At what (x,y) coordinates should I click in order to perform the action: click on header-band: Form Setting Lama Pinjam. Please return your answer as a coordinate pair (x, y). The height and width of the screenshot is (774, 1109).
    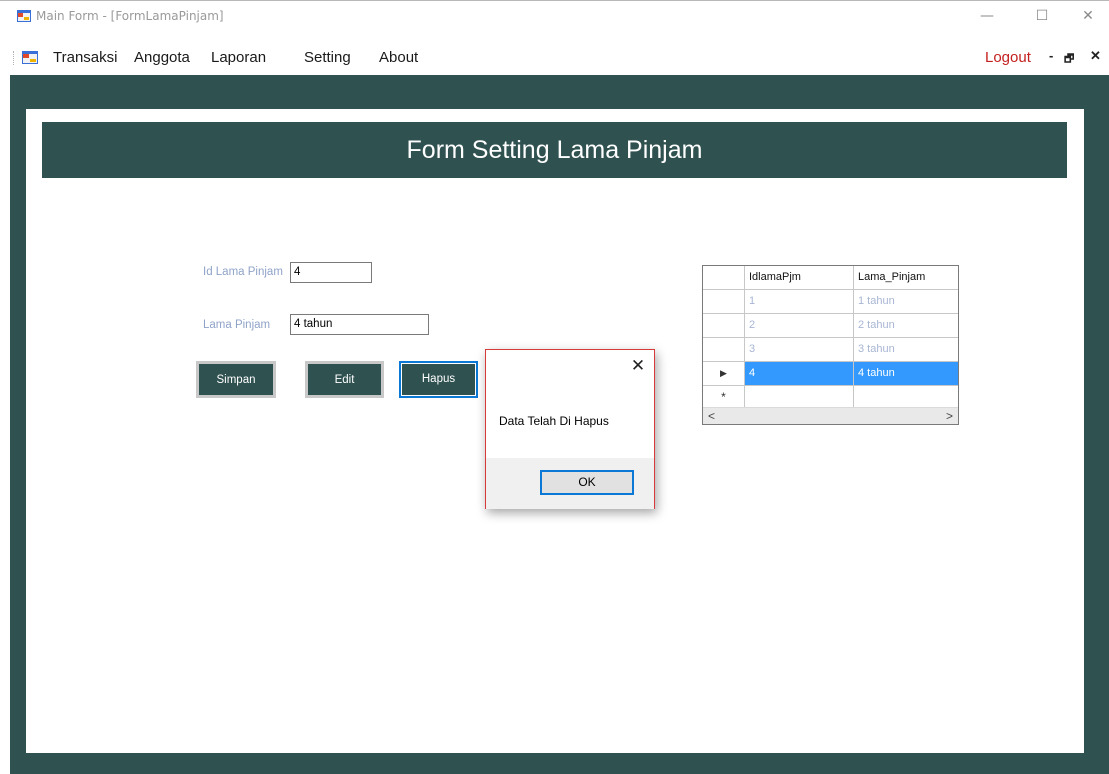
    Looking at the image, I should click on (554, 150).